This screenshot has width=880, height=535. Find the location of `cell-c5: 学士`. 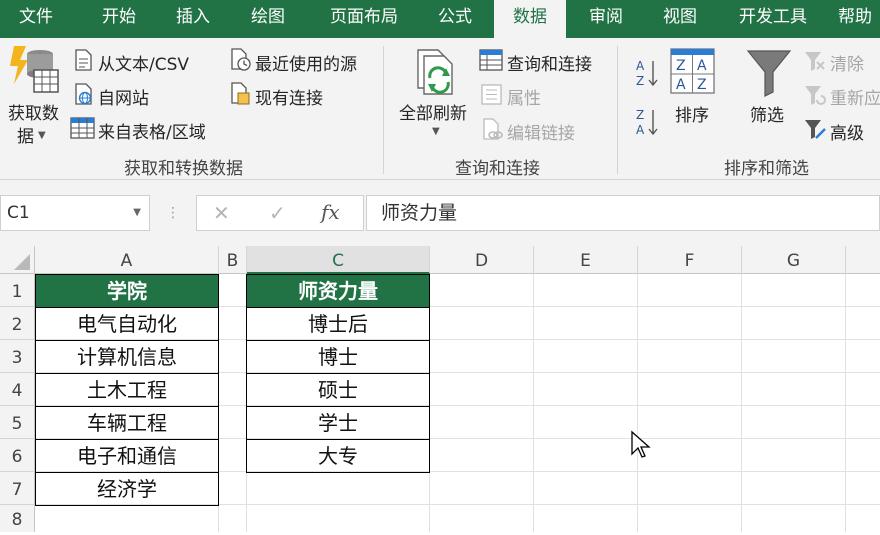

cell-c5: 学士 is located at coordinates (338, 423).